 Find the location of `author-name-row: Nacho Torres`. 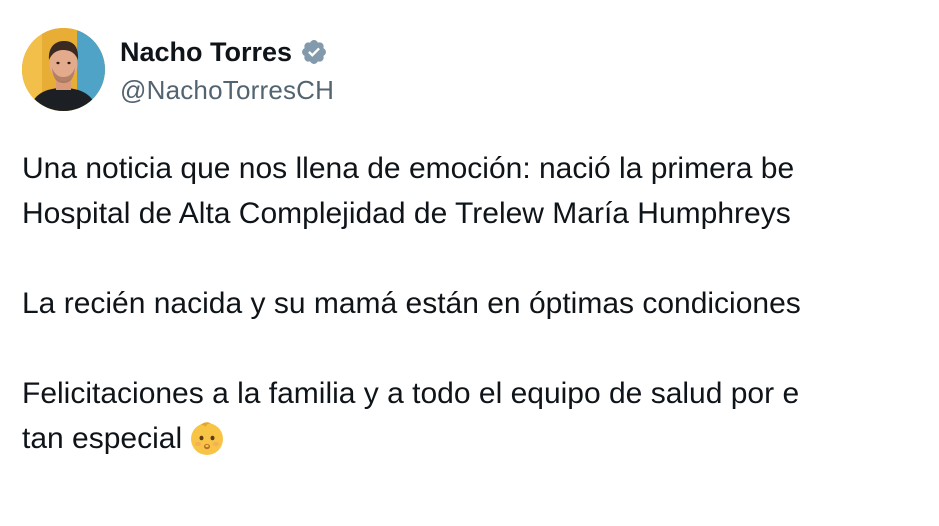

author-name-row: Nacho Torres is located at coordinates (227, 52).